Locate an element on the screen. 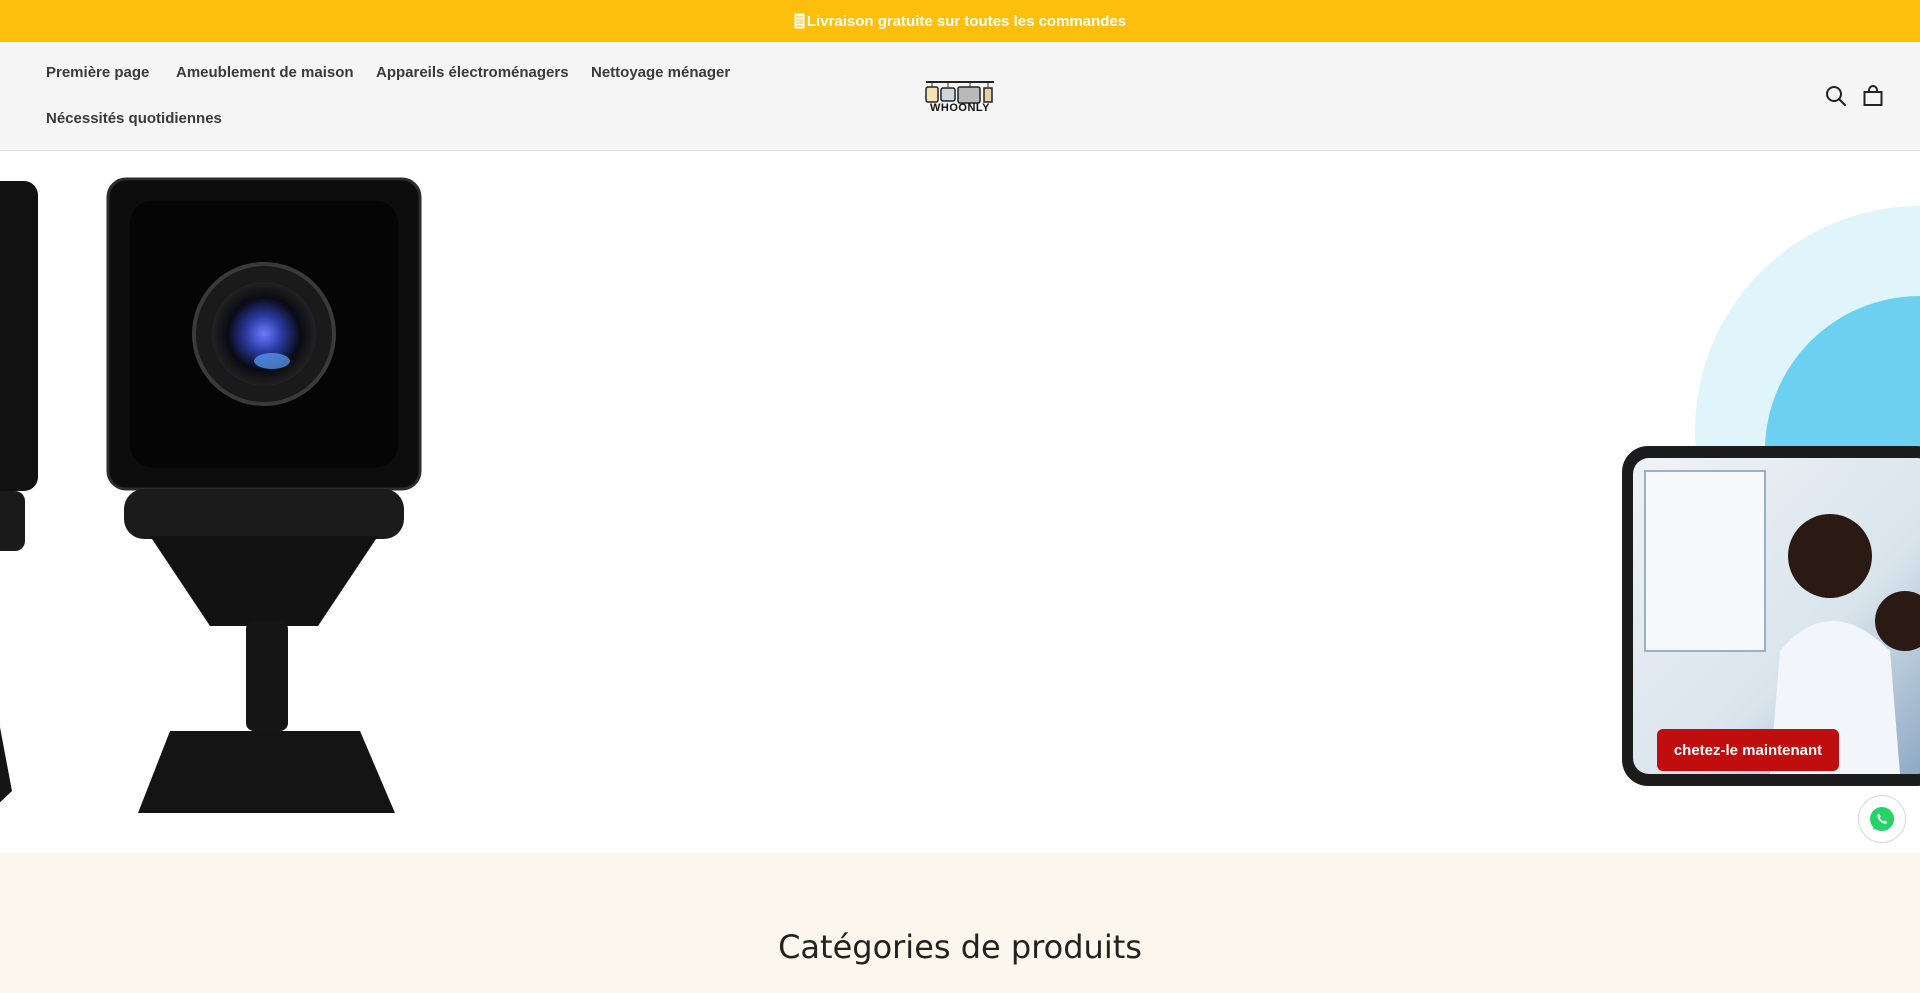 The width and height of the screenshot is (1920, 993). buy-now-button: chetez-le maintenant is located at coordinates (1748, 750).